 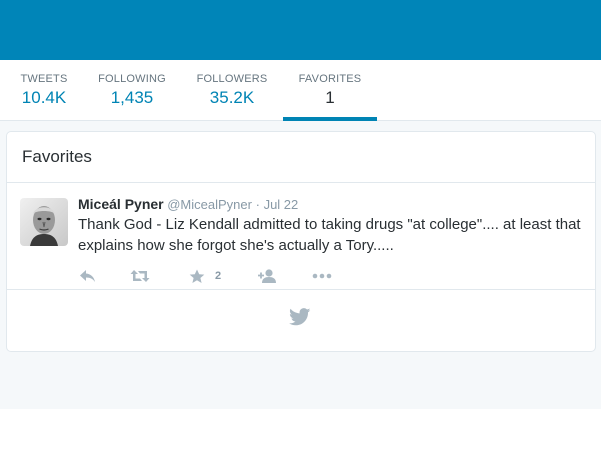 I want to click on tweet-author-handle: @MicealPyner, so click(x=209, y=204).